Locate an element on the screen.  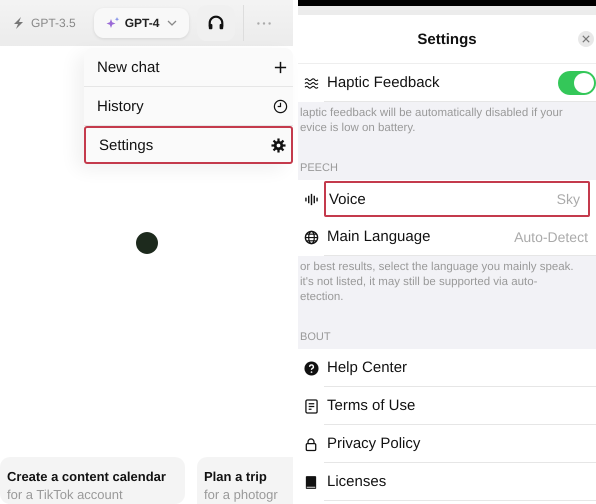
section-header: BOUT is located at coordinates (447, 335).